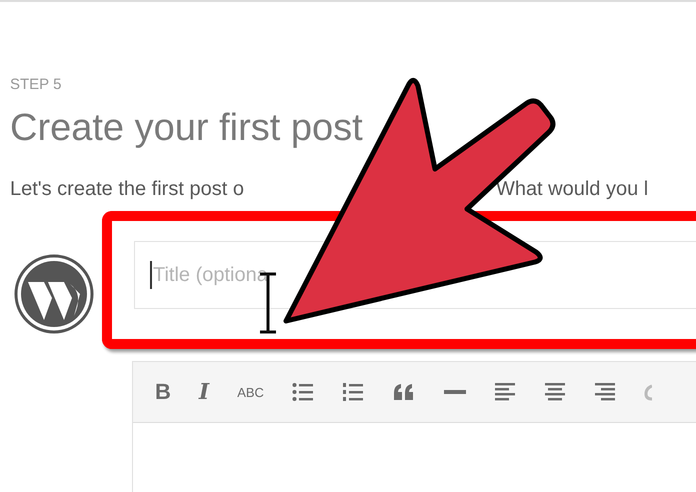  I want to click on page-heading: Create your first post, so click(187, 128).